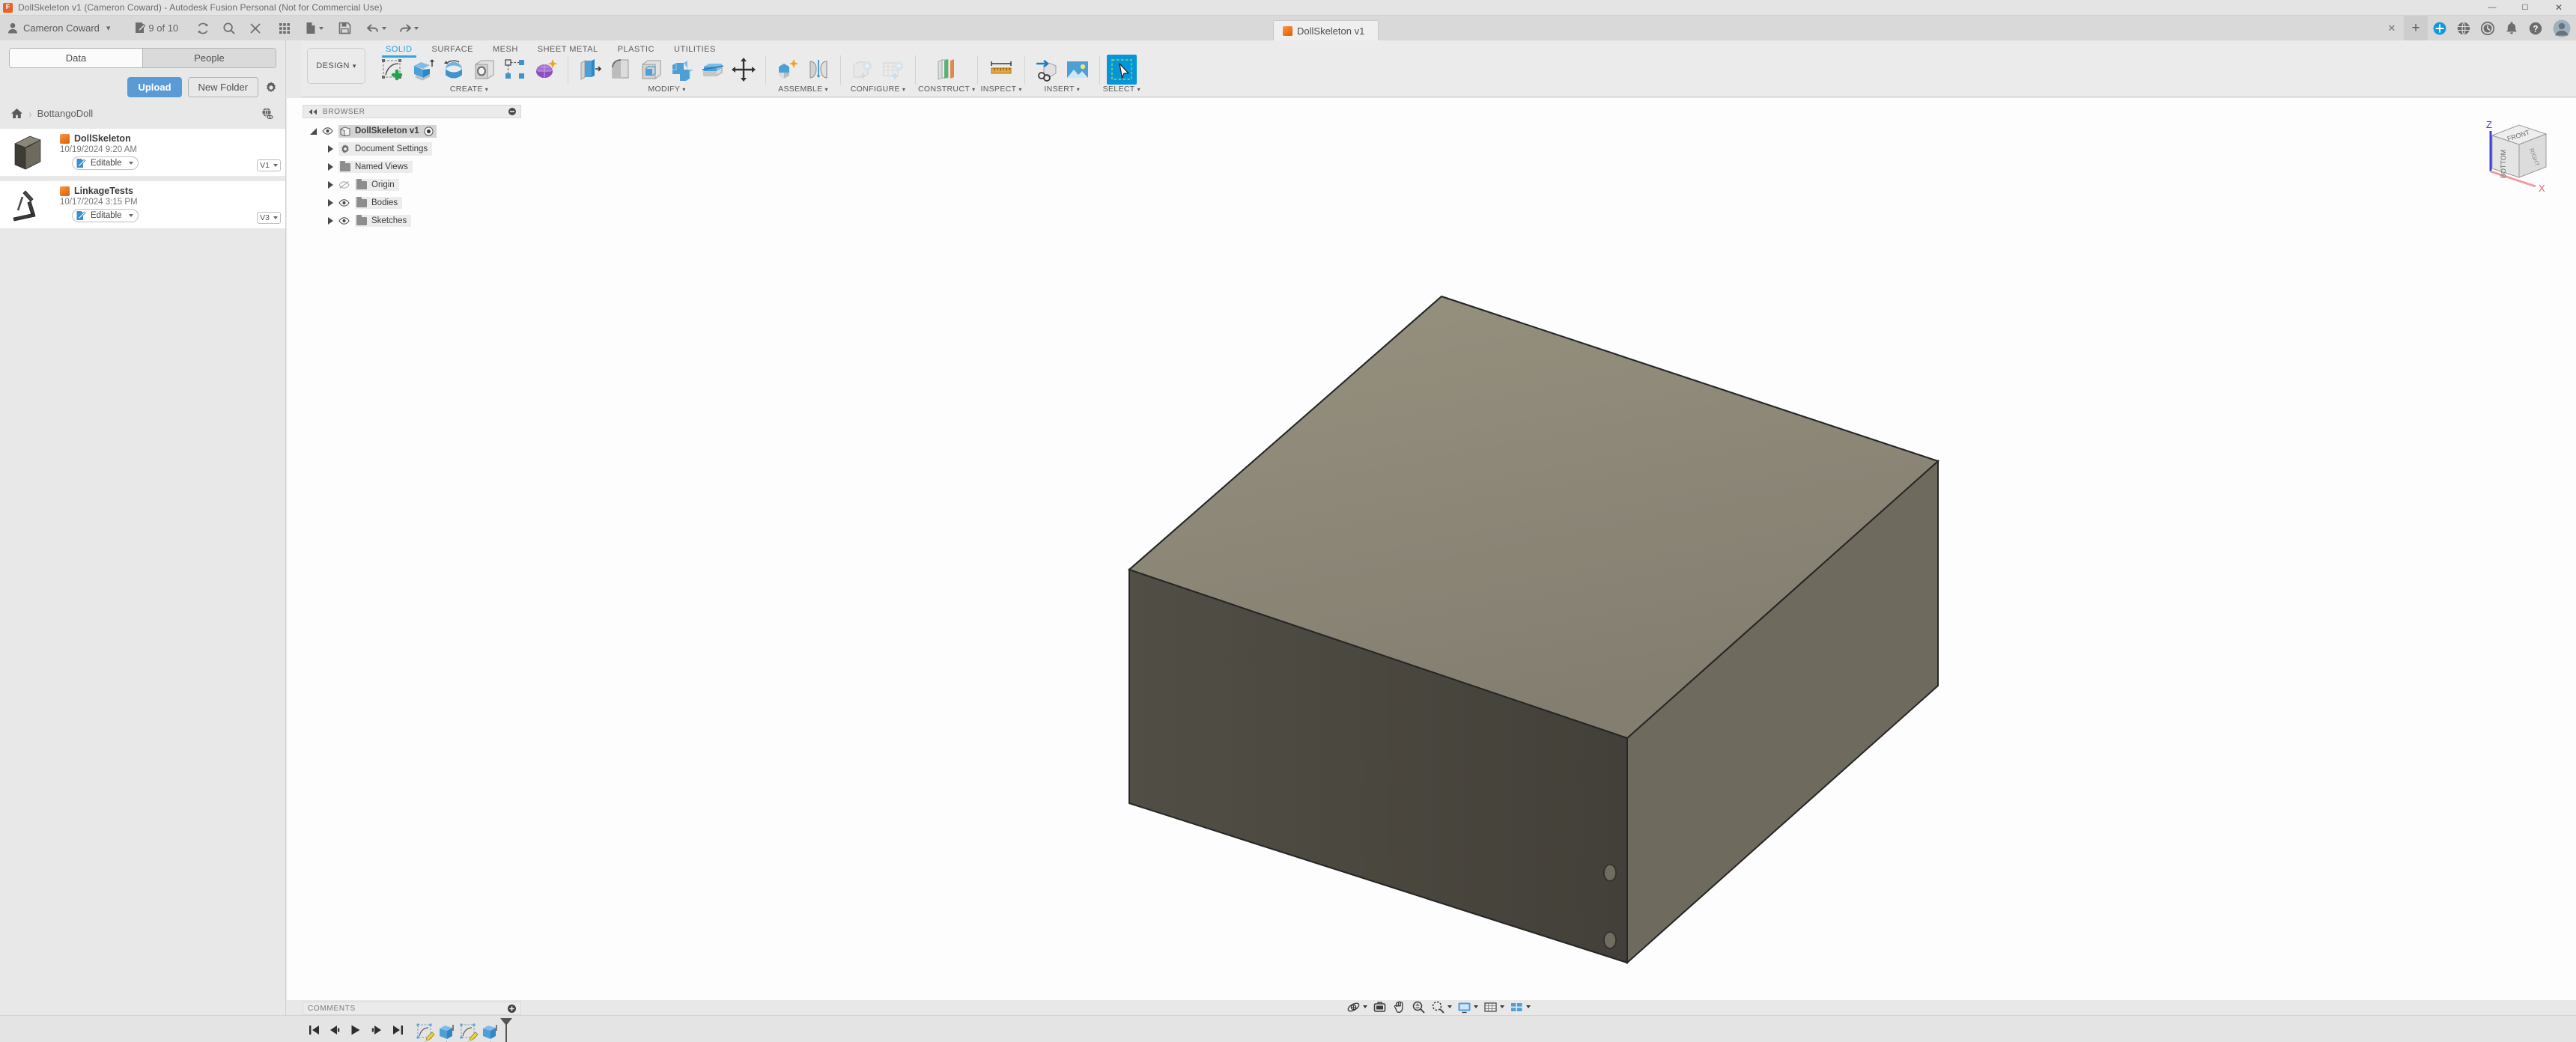  I want to click on share-globe-icon, so click(267, 113).